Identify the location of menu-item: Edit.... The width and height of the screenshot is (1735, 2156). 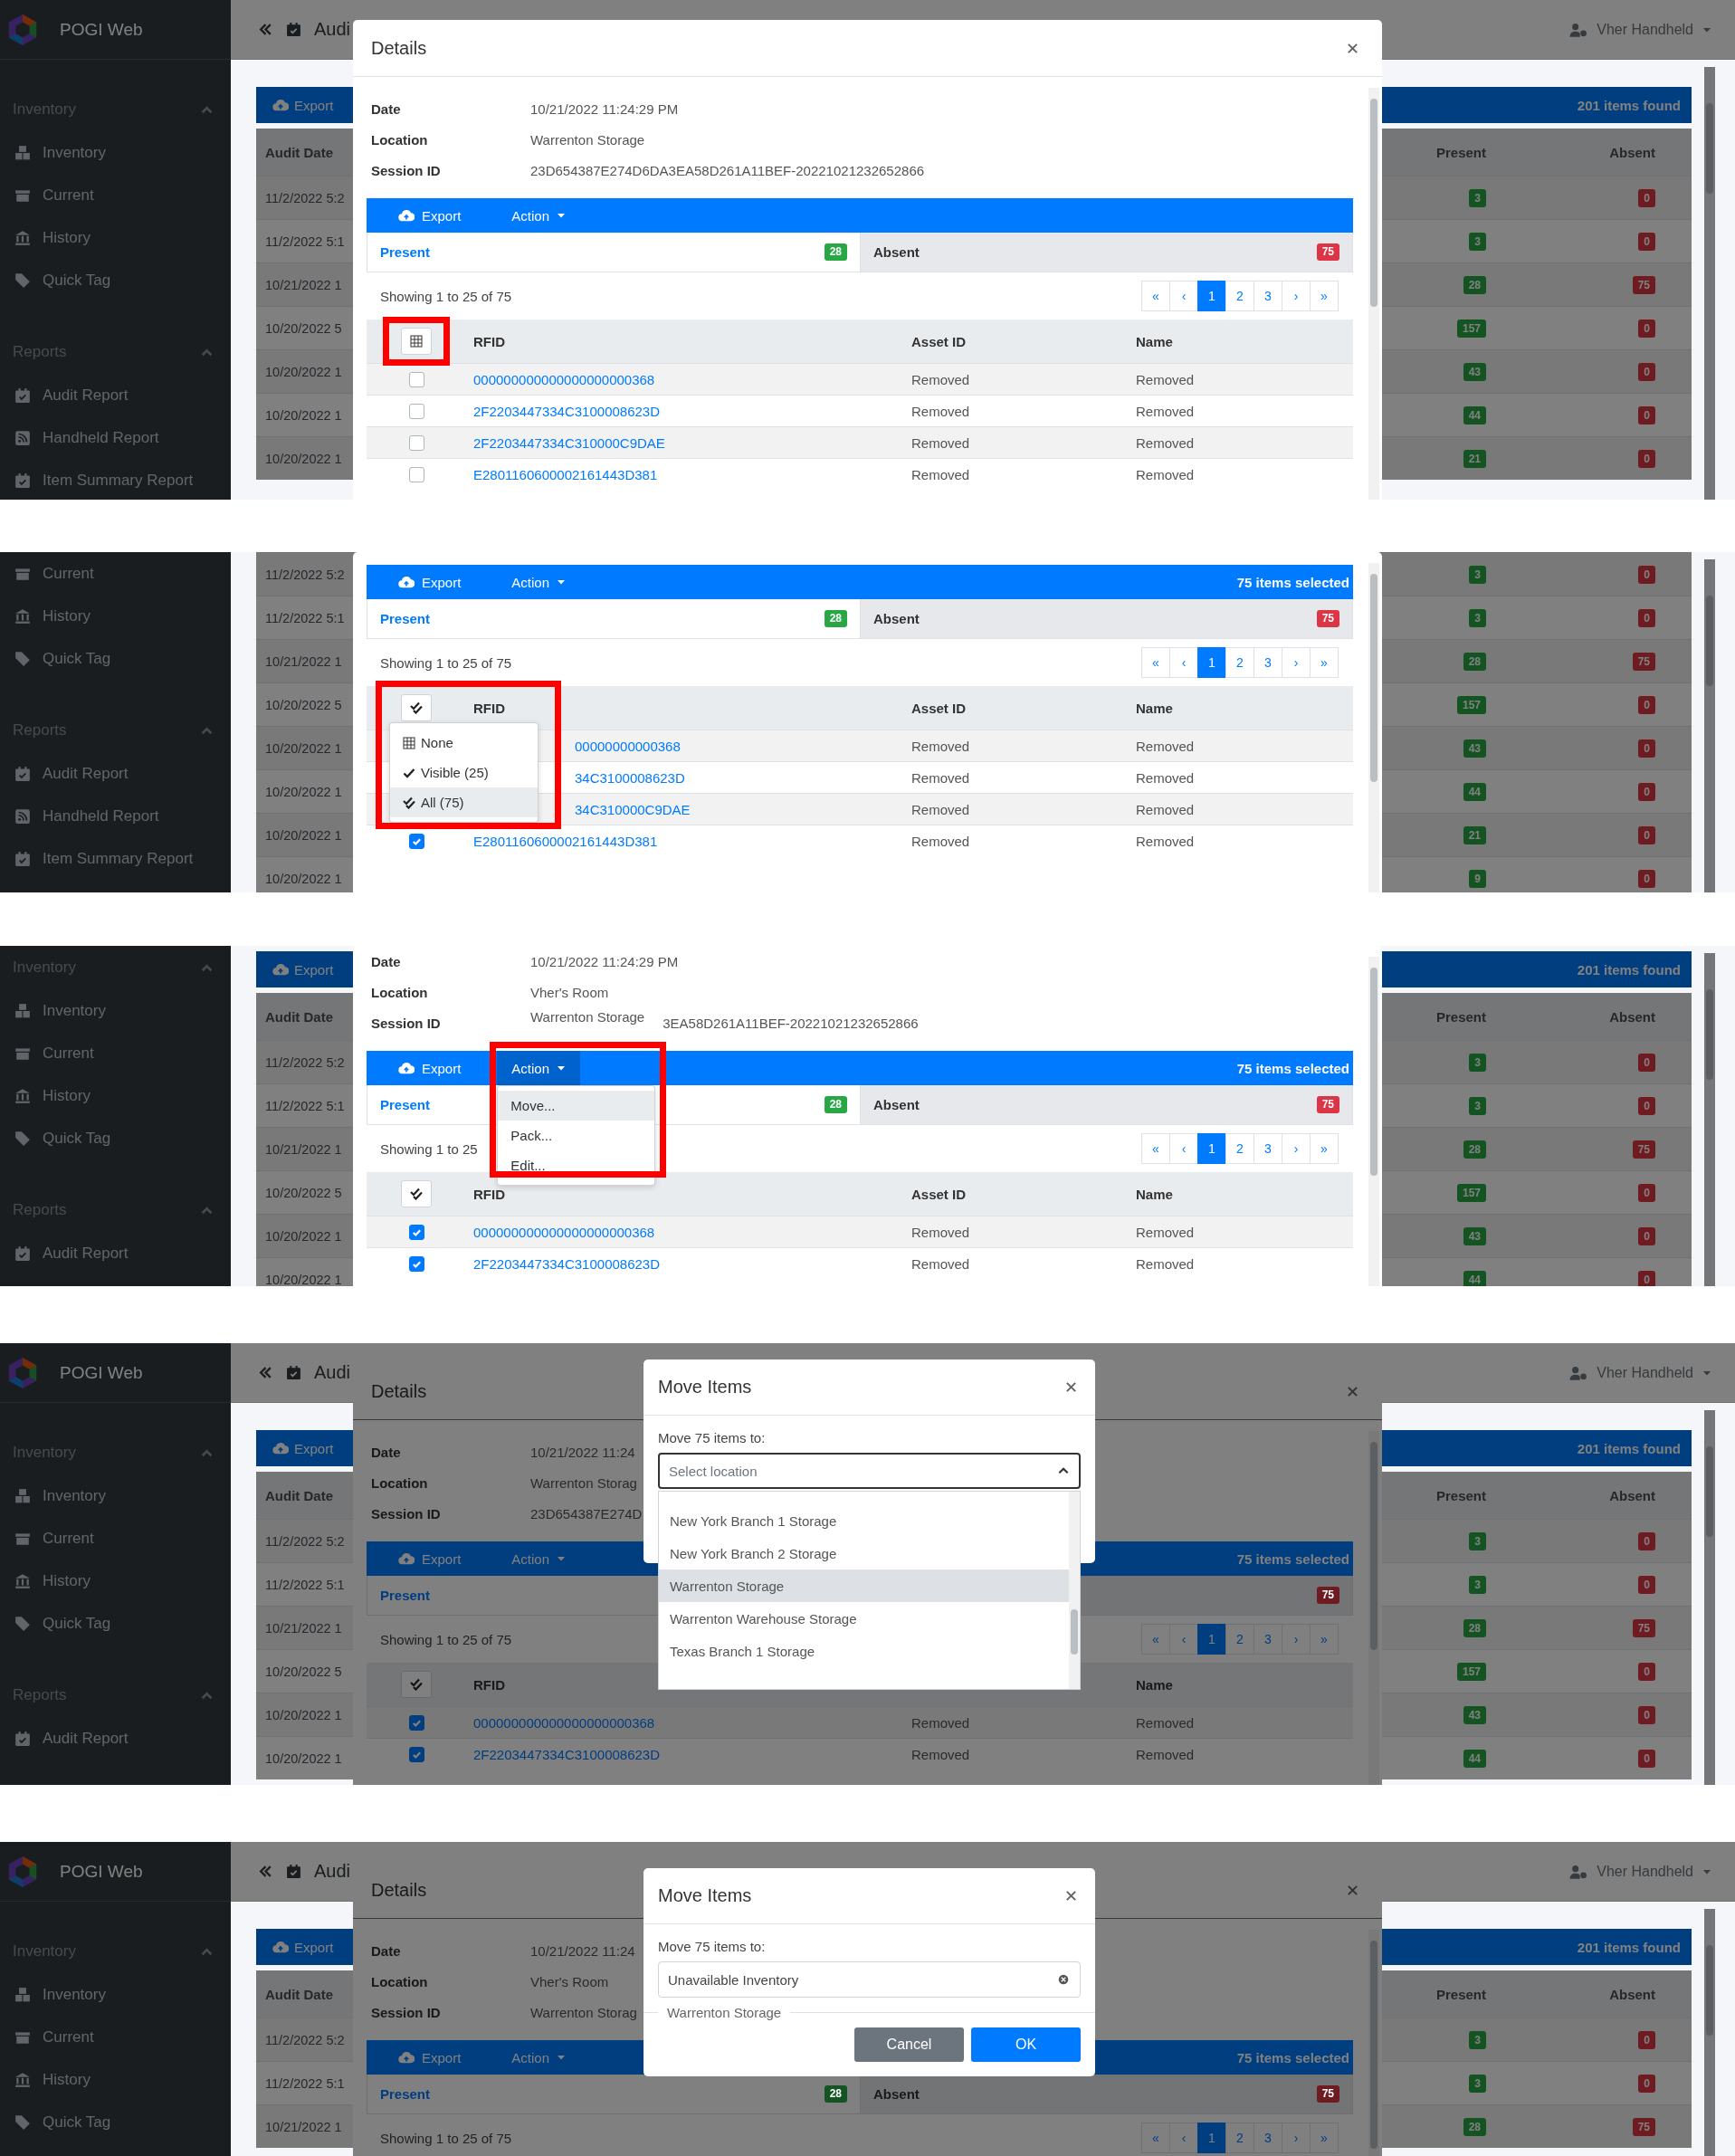
(576, 1165).